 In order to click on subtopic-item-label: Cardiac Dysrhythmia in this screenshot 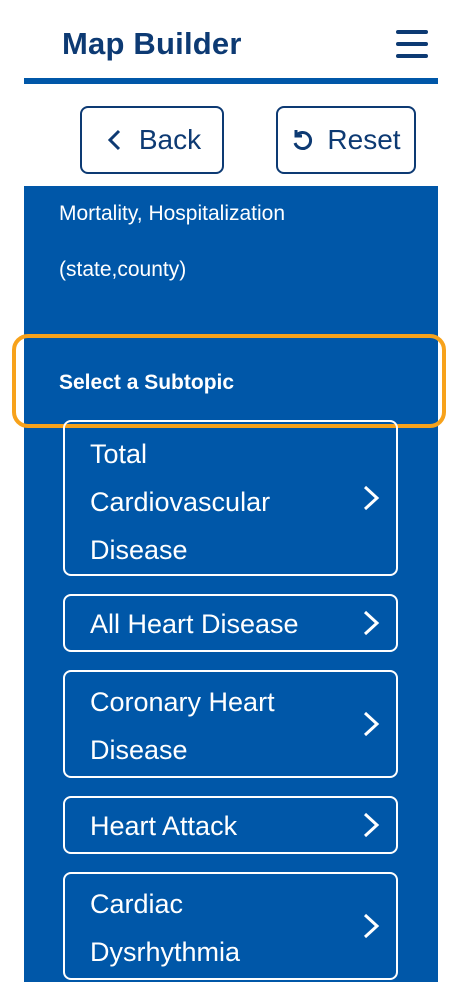, I will do `click(165, 928)`.